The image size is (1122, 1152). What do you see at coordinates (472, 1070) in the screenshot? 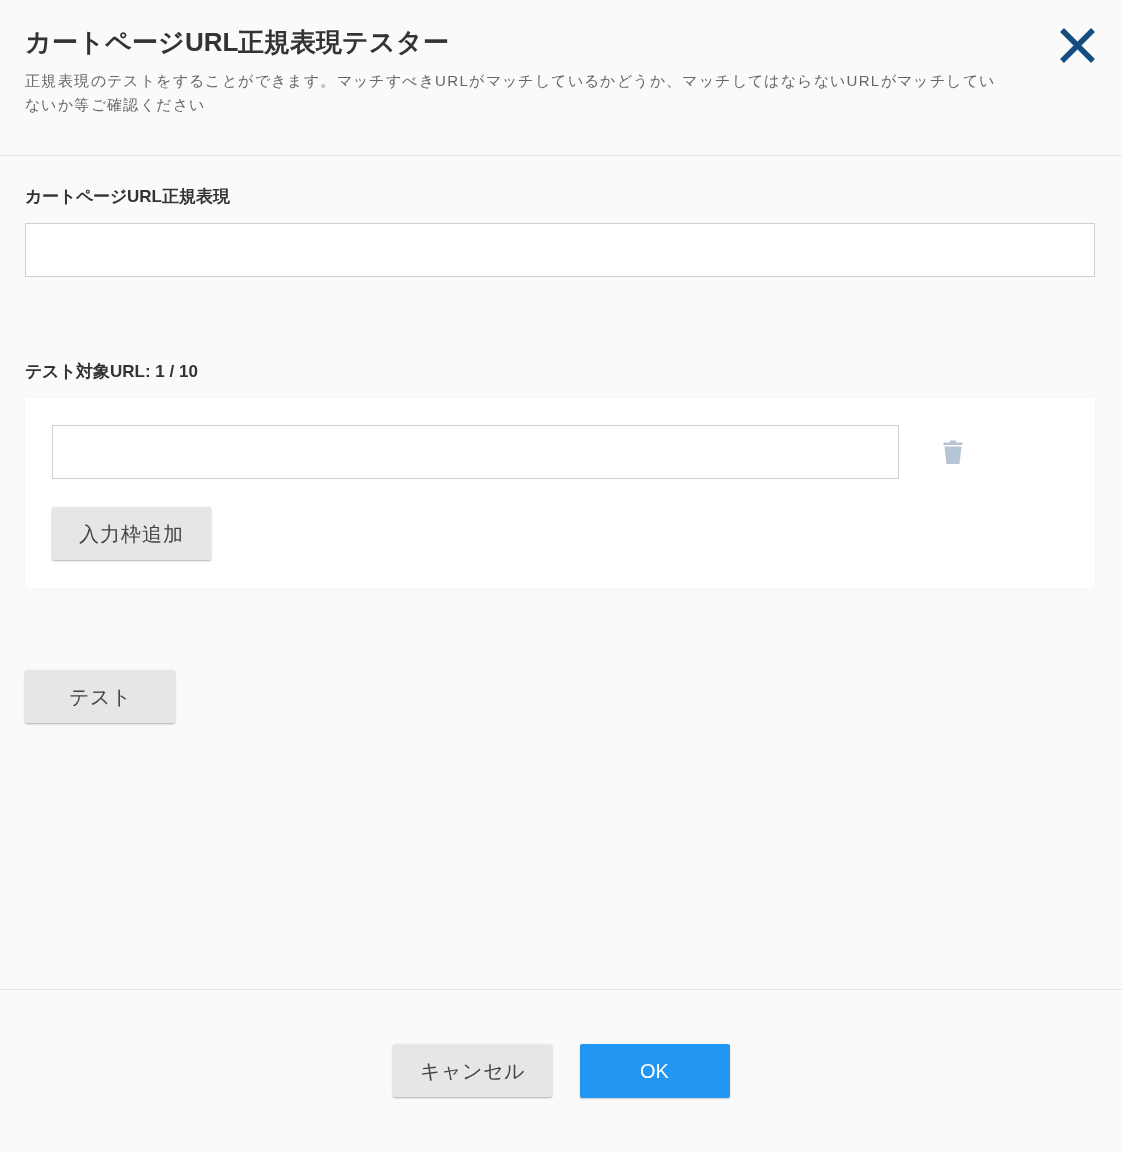
I see `cancel-button: キャンセル` at bounding box center [472, 1070].